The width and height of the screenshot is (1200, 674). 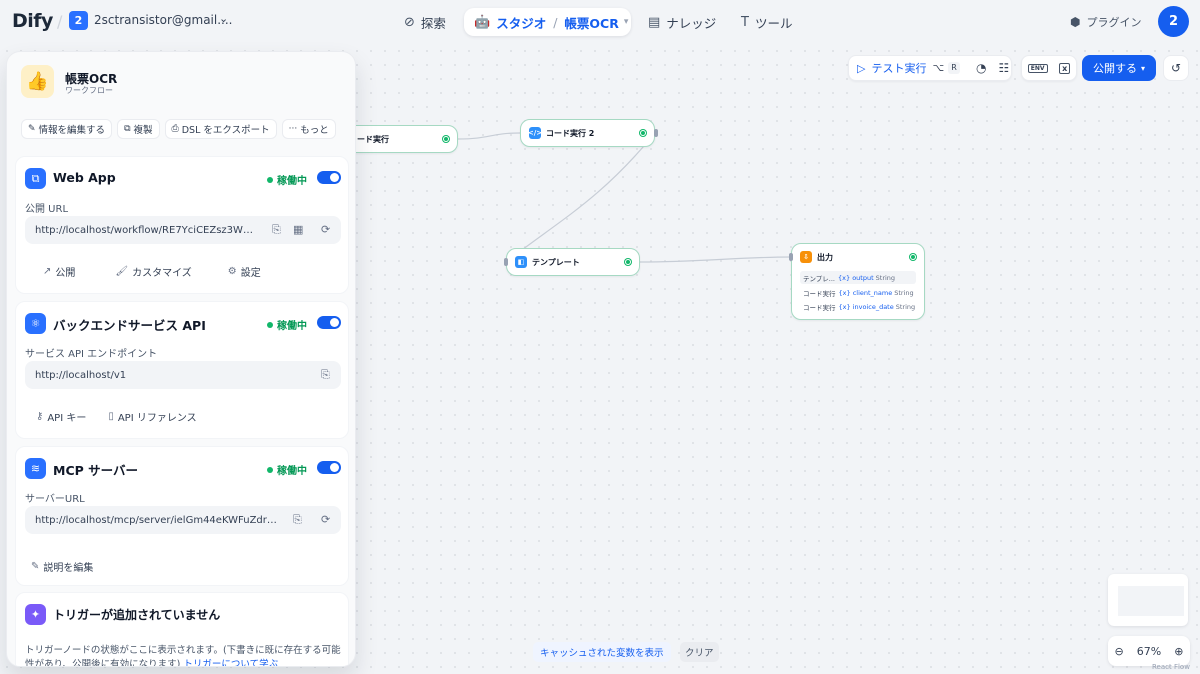 I want to click on show-cached-variables-button: キャッシュされた変数を表示, so click(x=602, y=652).